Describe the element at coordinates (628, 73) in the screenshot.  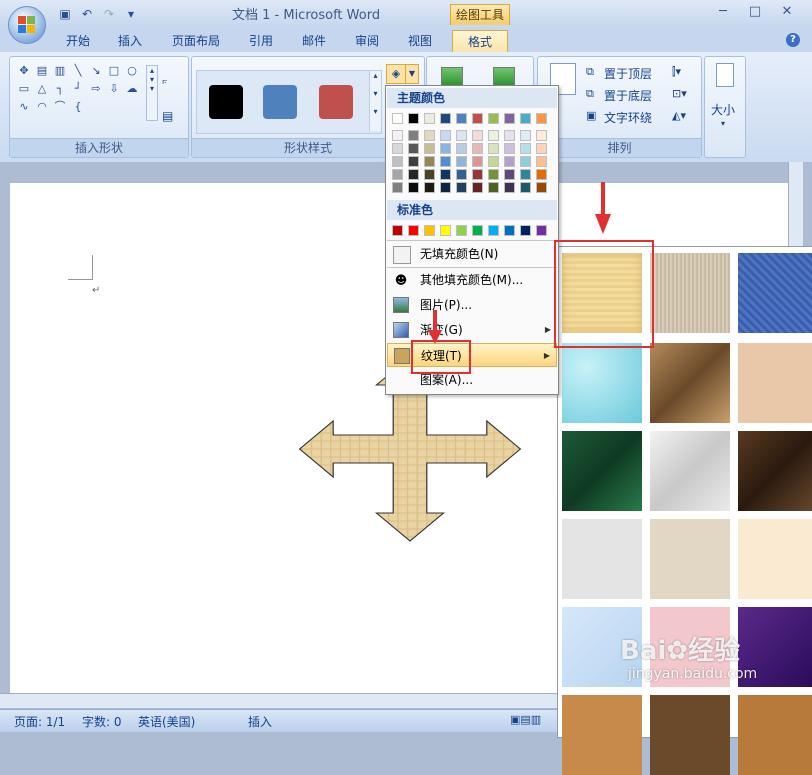
I see `bring-to-front: 置于顶层` at that location.